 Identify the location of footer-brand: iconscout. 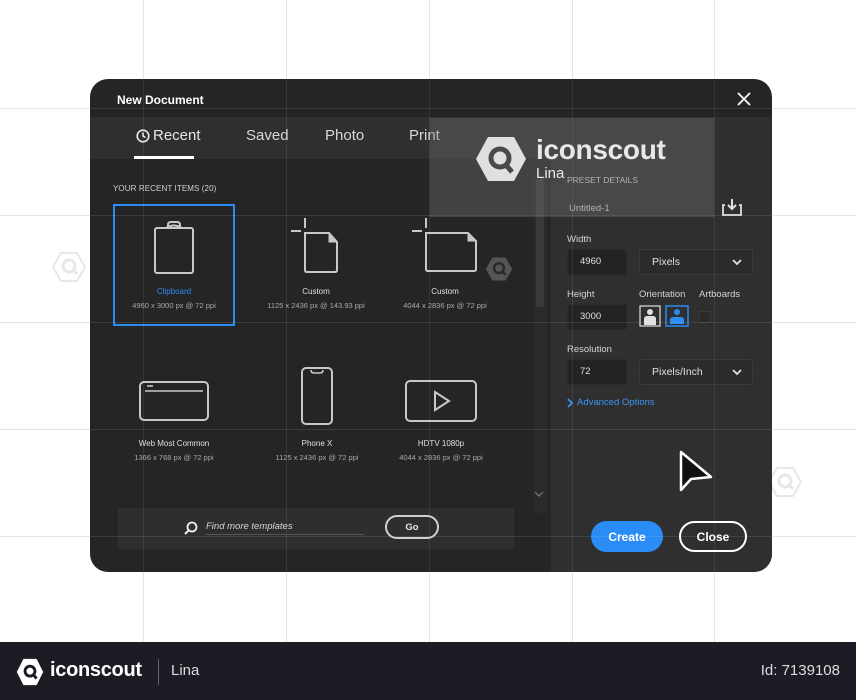
(96, 670).